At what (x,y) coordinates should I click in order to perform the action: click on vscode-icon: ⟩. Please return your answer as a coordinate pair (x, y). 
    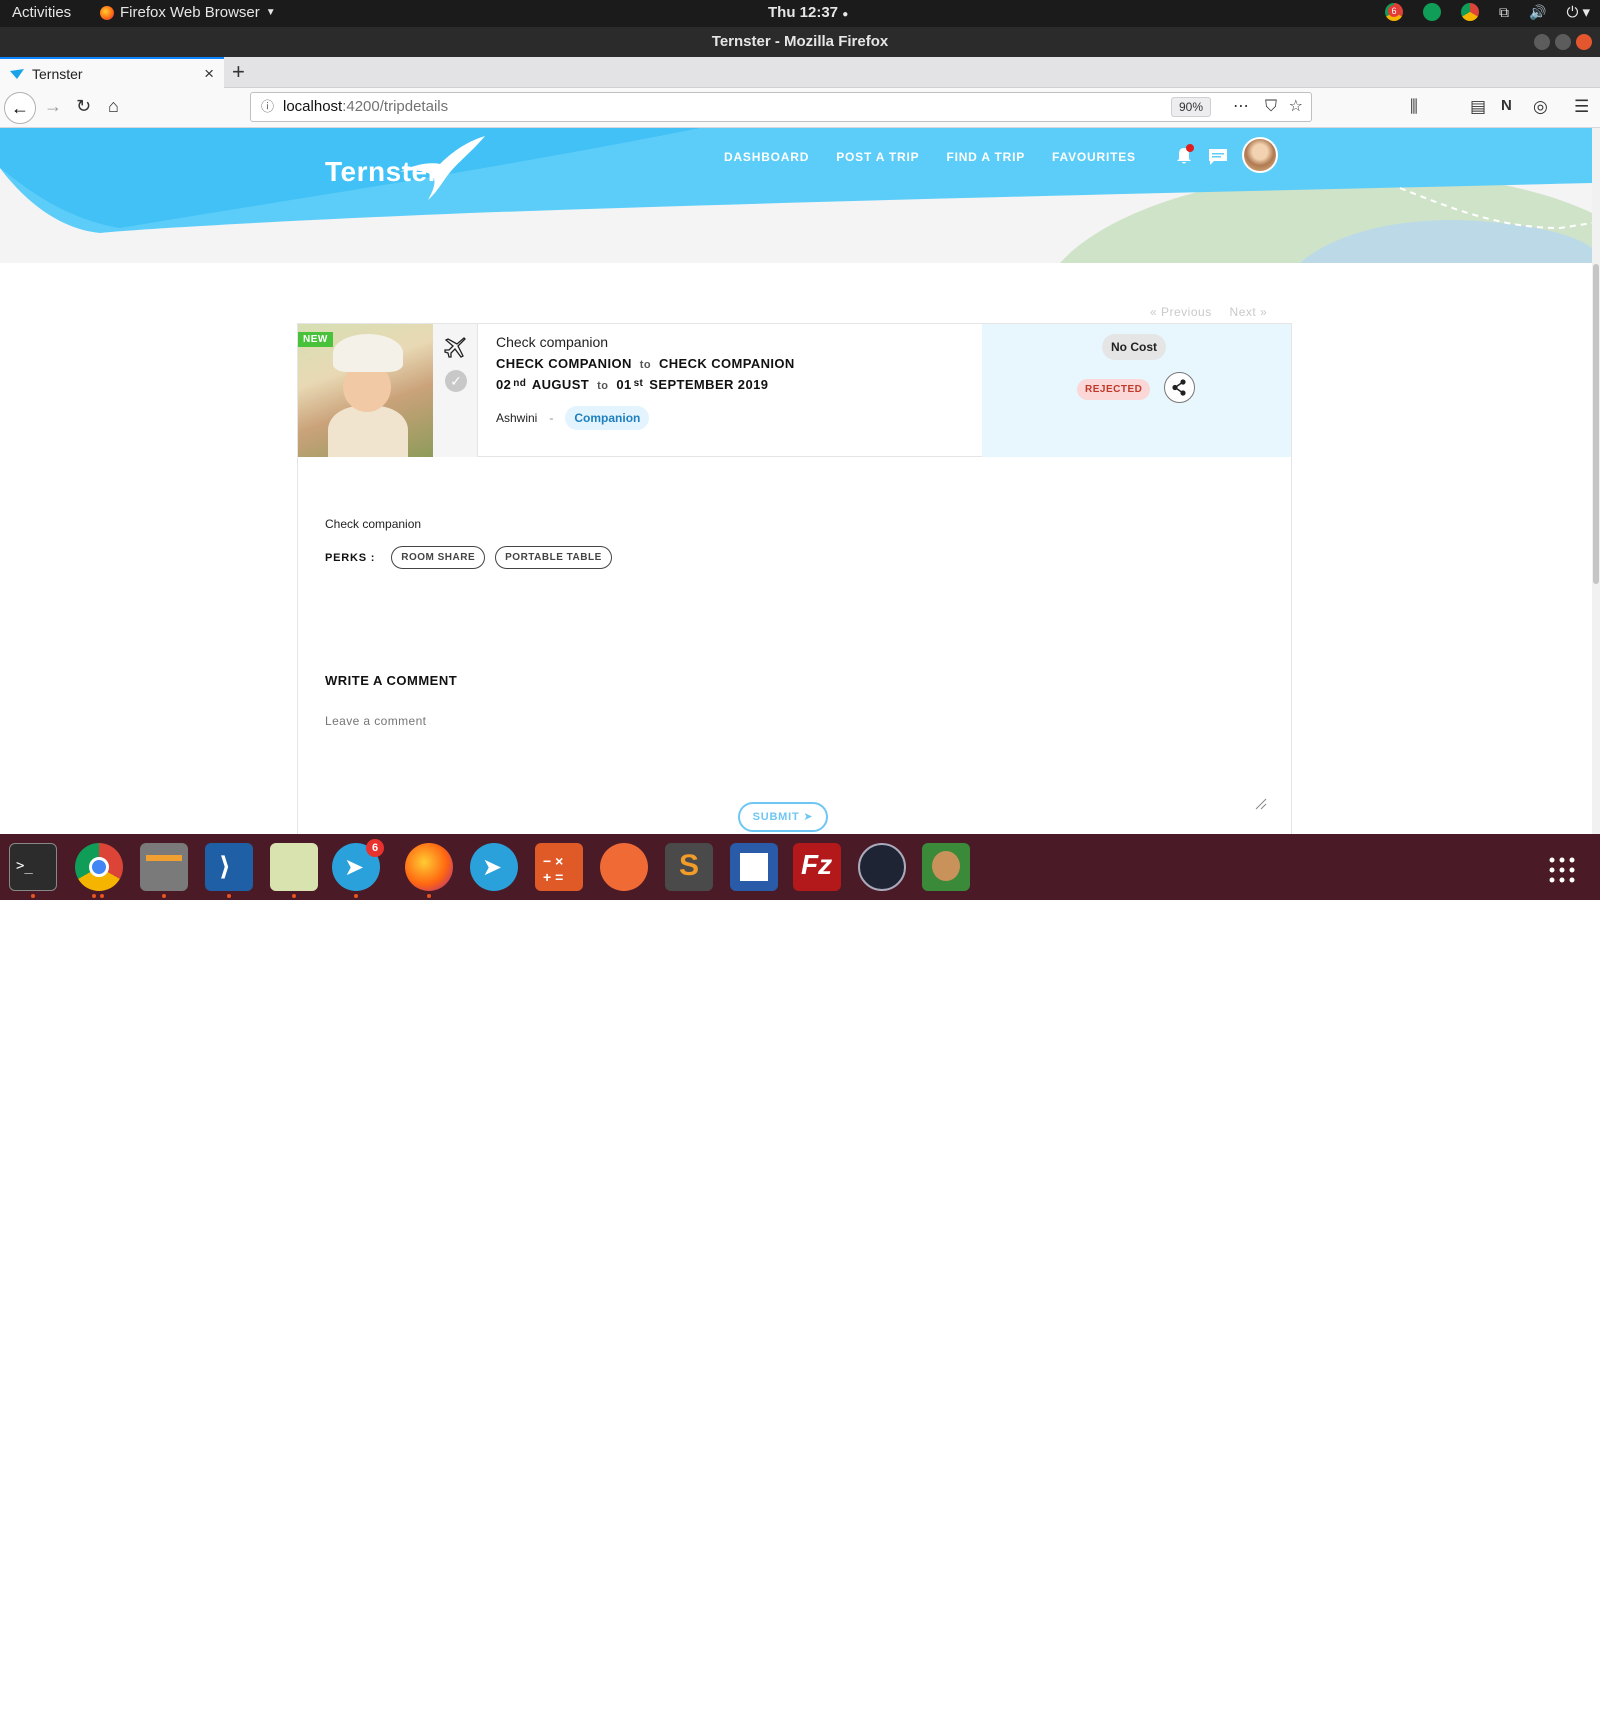
    Looking at the image, I should click on (229, 867).